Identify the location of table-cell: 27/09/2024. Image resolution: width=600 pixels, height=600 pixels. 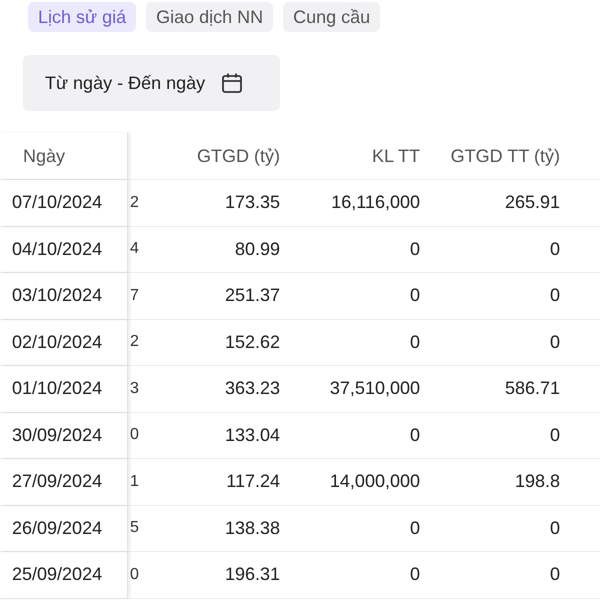
(57, 481).